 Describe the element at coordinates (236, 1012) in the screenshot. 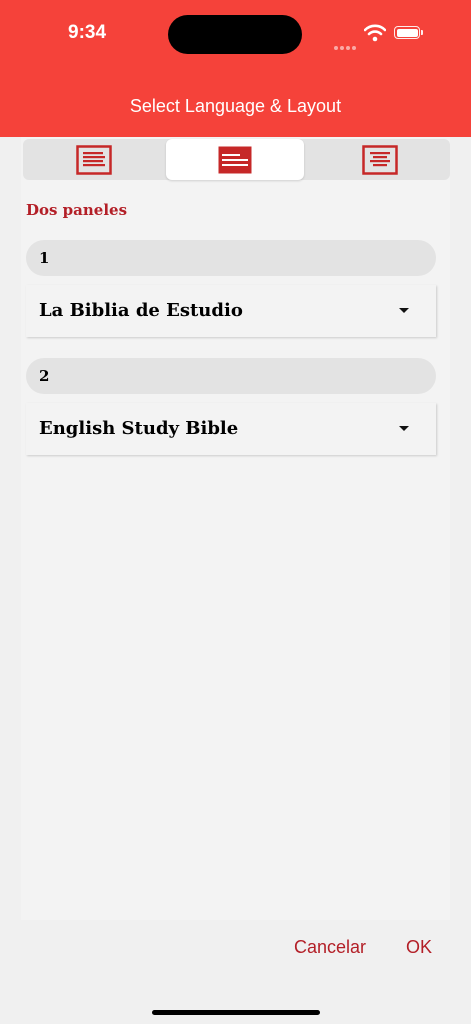

I see `home-indicator` at that location.